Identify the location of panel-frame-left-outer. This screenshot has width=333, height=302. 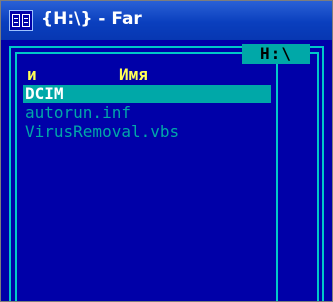
(10, 173).